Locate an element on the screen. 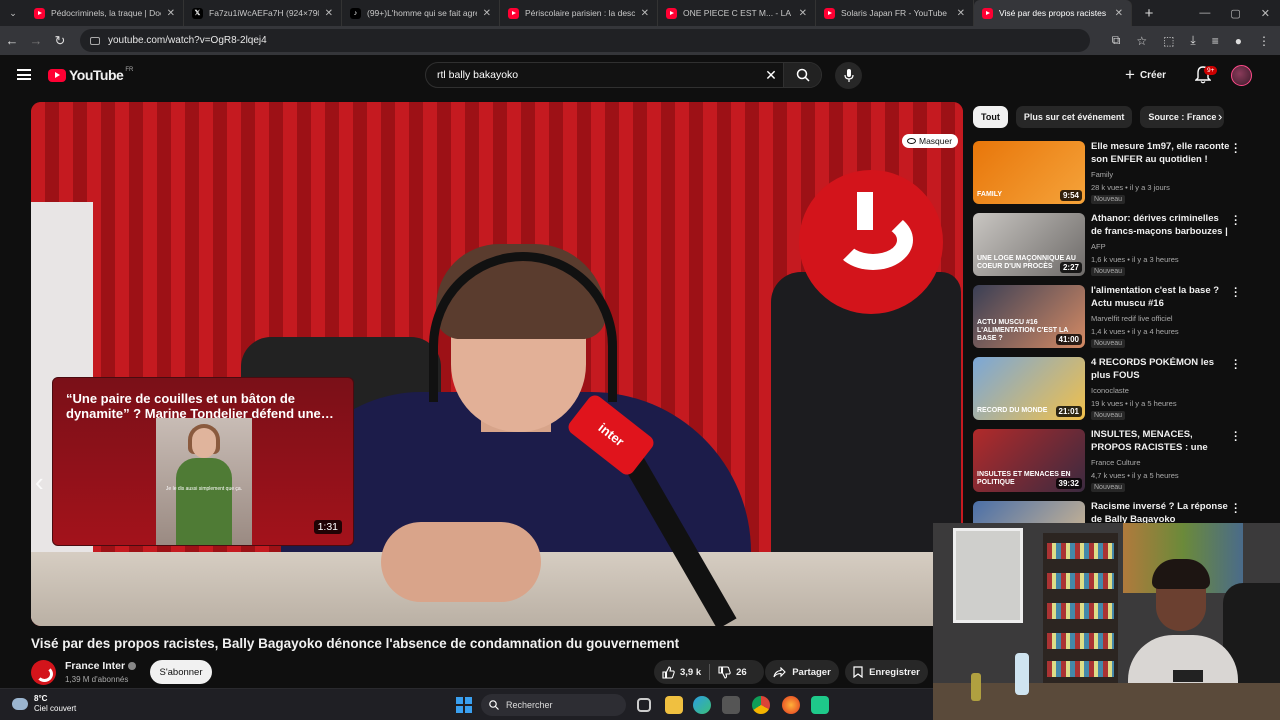  browser-tab: ONE PIECE C EST M... - LA COM ✕ is located at coordinates (737, 13).